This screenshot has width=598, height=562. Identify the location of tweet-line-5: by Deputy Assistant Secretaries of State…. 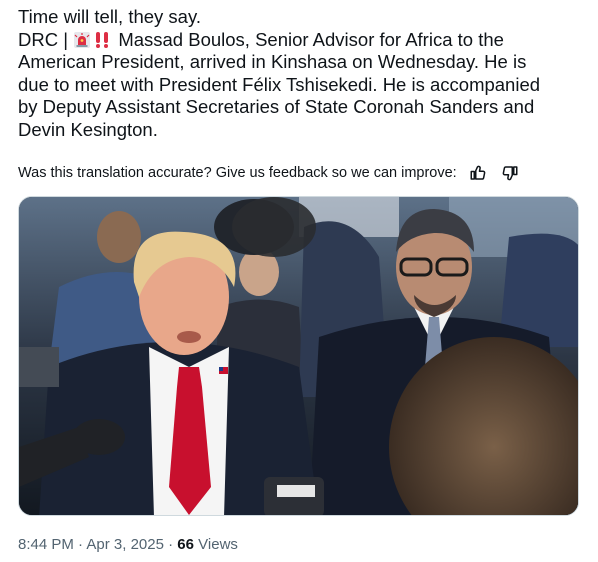
(276, 106).